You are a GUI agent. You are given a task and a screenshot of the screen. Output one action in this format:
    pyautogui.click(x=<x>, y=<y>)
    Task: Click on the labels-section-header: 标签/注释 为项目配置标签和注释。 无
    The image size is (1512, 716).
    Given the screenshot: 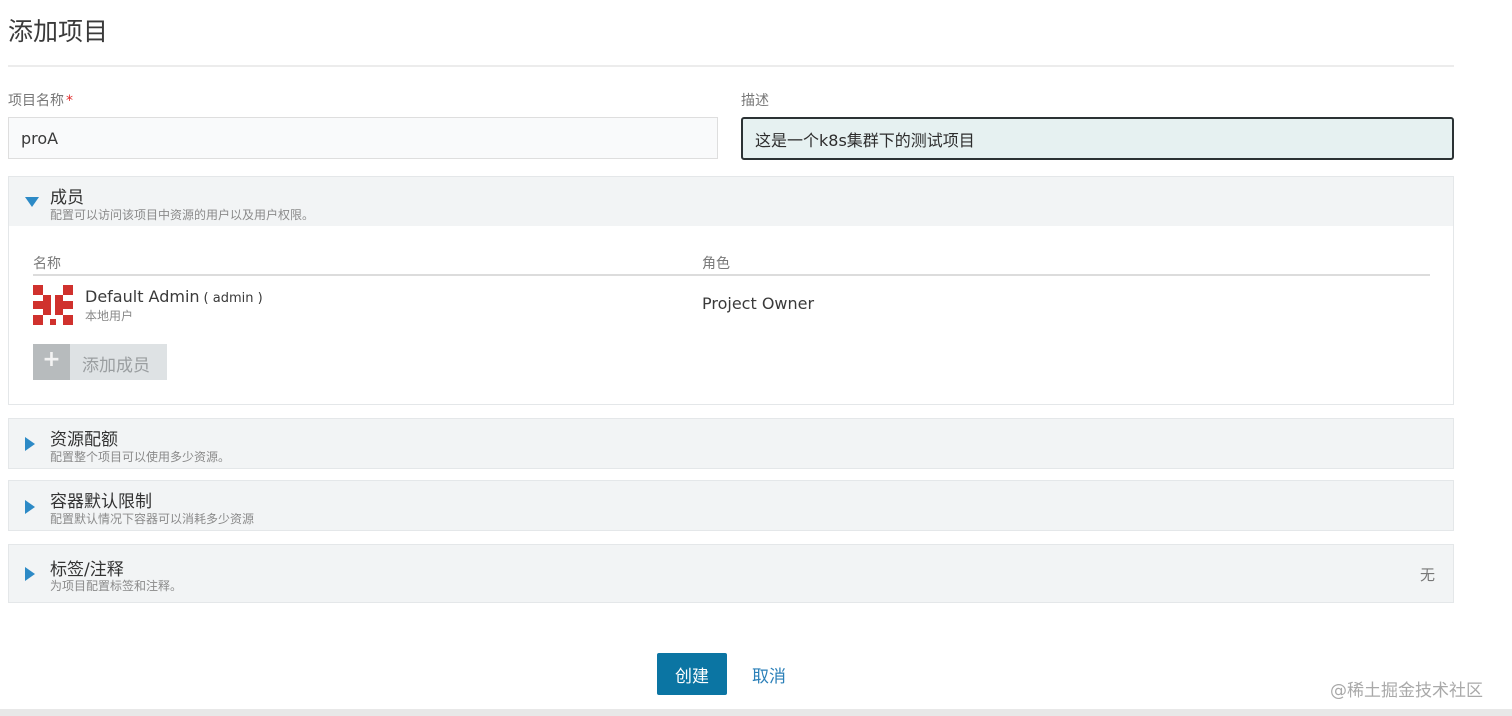 What is the action you would take?
    pyautogui.click(x=731, y=573)
    